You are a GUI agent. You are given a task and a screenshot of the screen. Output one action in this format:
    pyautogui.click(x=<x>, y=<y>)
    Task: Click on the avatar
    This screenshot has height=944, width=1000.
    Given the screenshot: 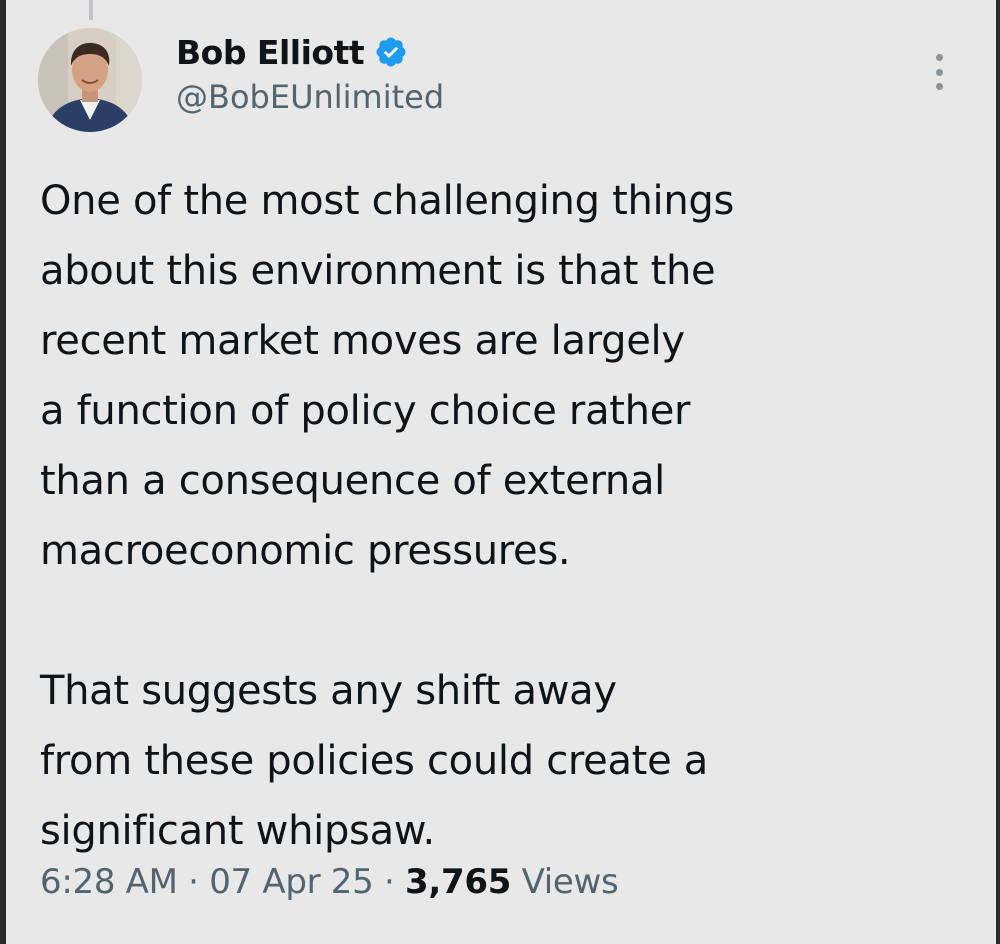 What is the action you would take?
    pyautogui.click(x=90, y=80)
    